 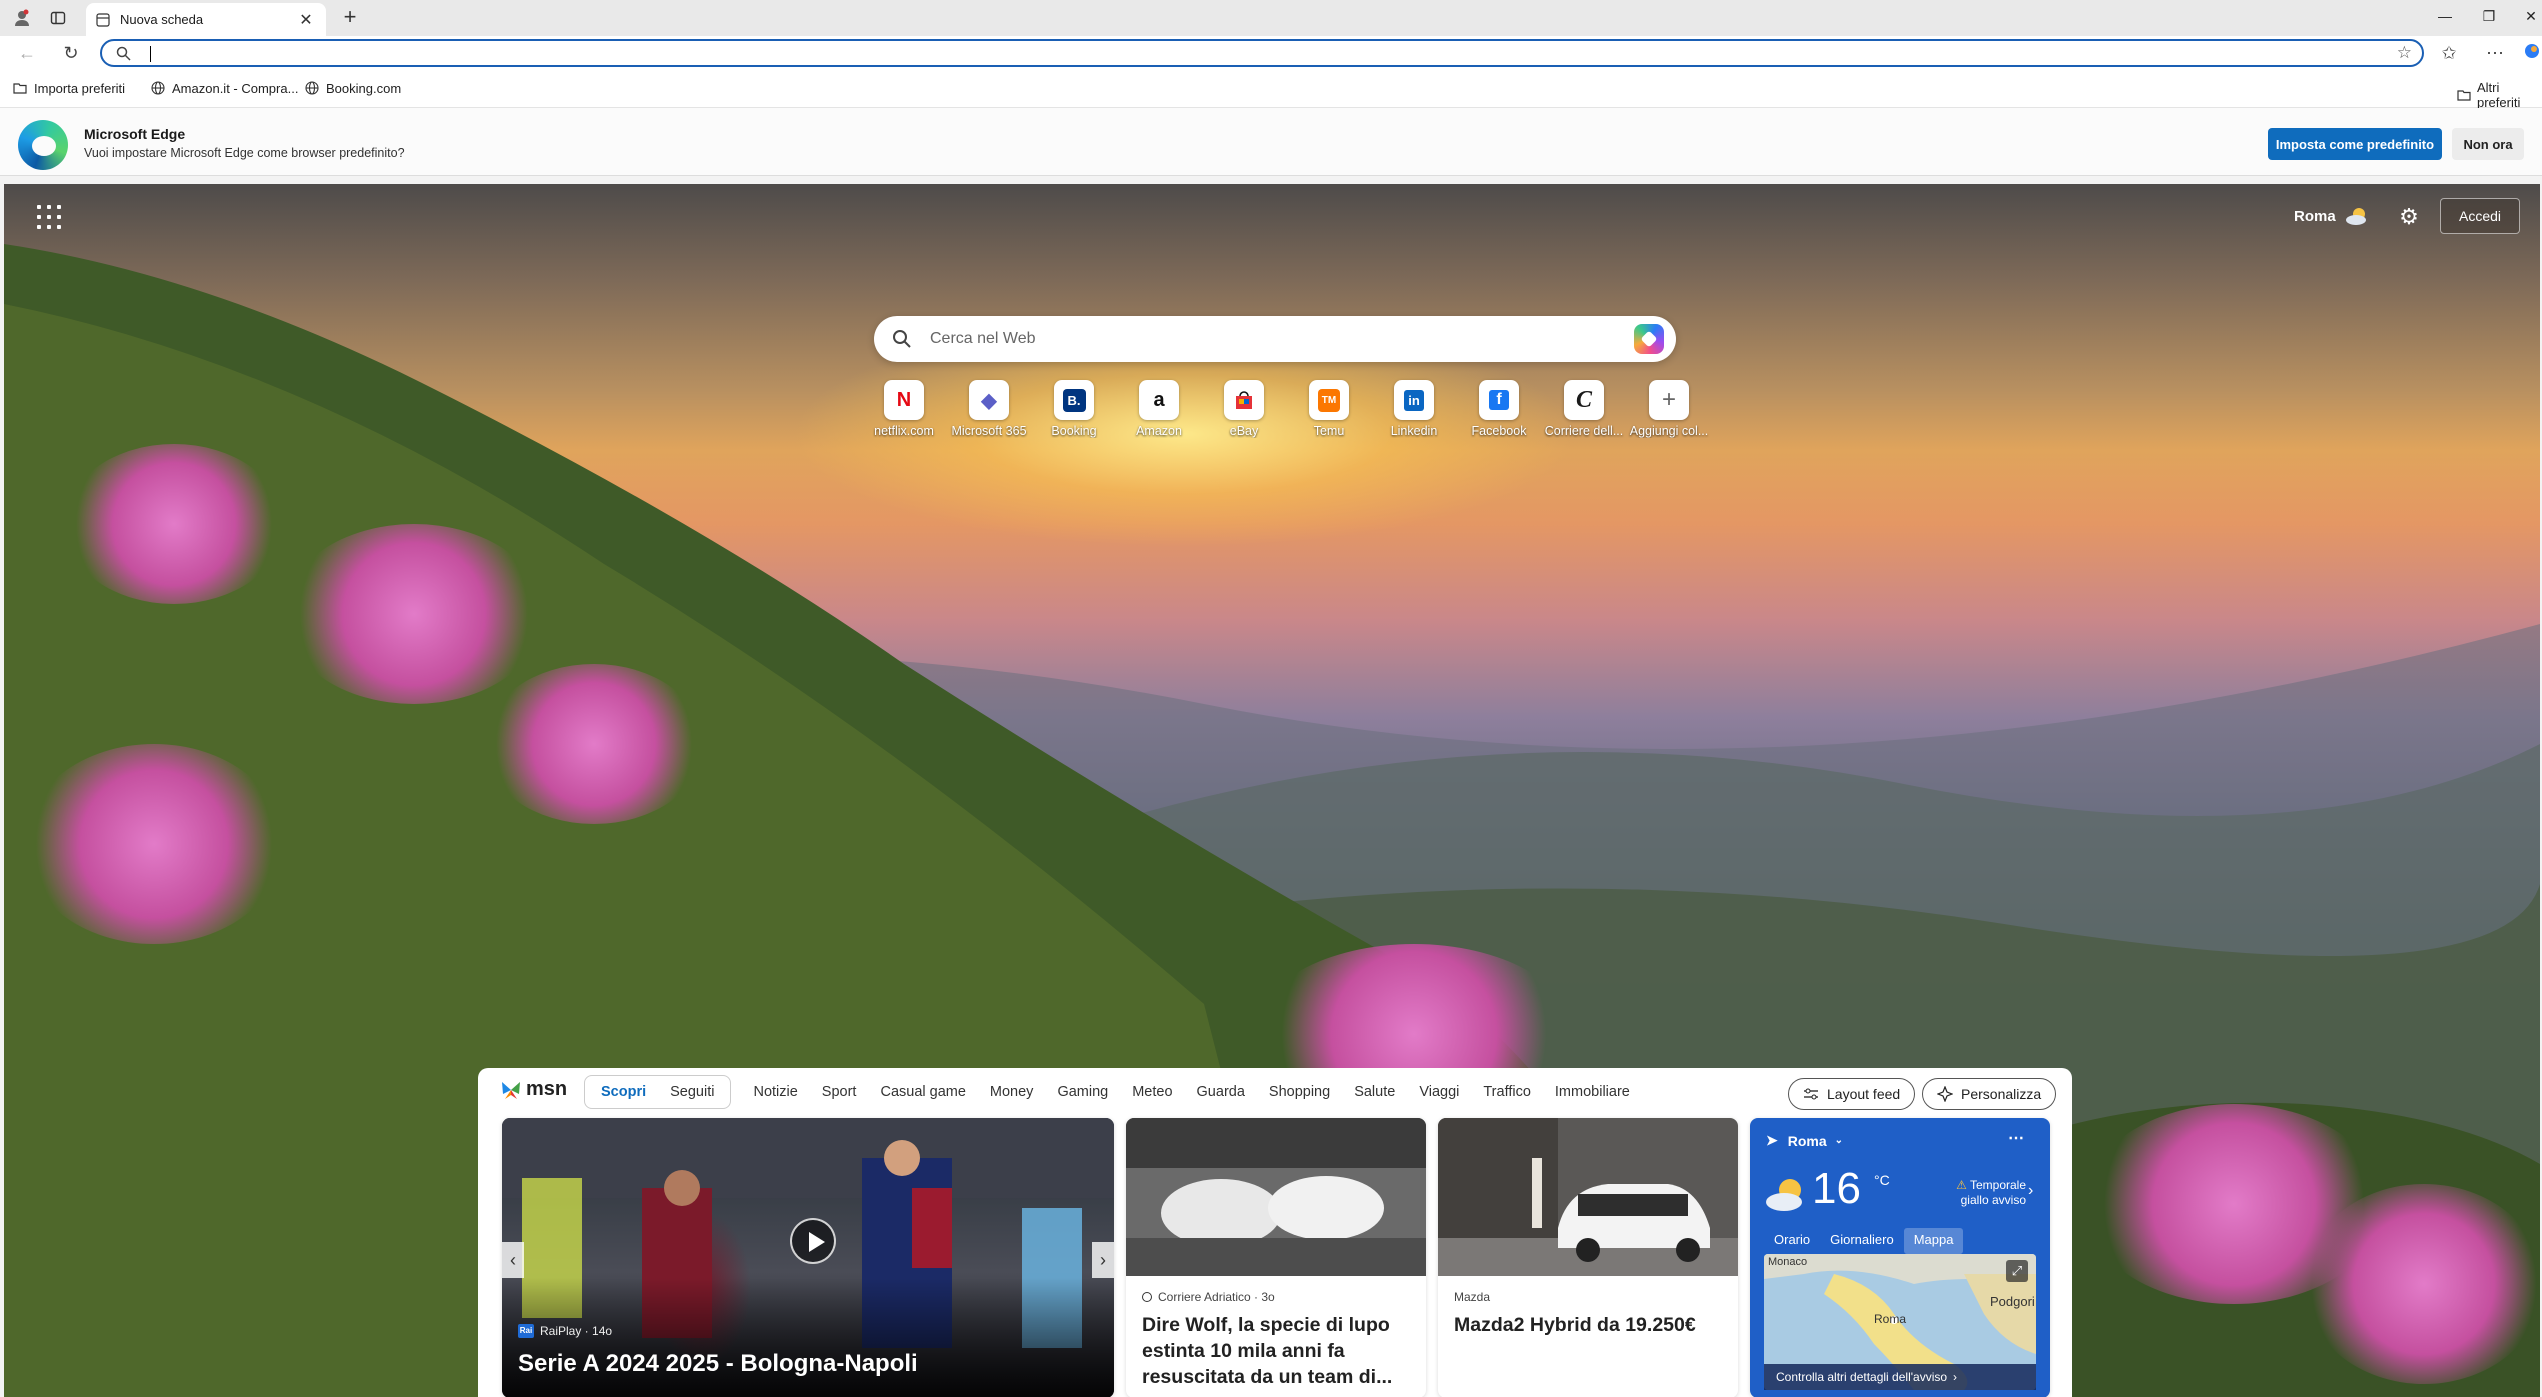 What do you see at coordinates (1244, 409) in the screenshot?
I see `quick-link-ebay: eBay` at bounding box center [1244, 409].